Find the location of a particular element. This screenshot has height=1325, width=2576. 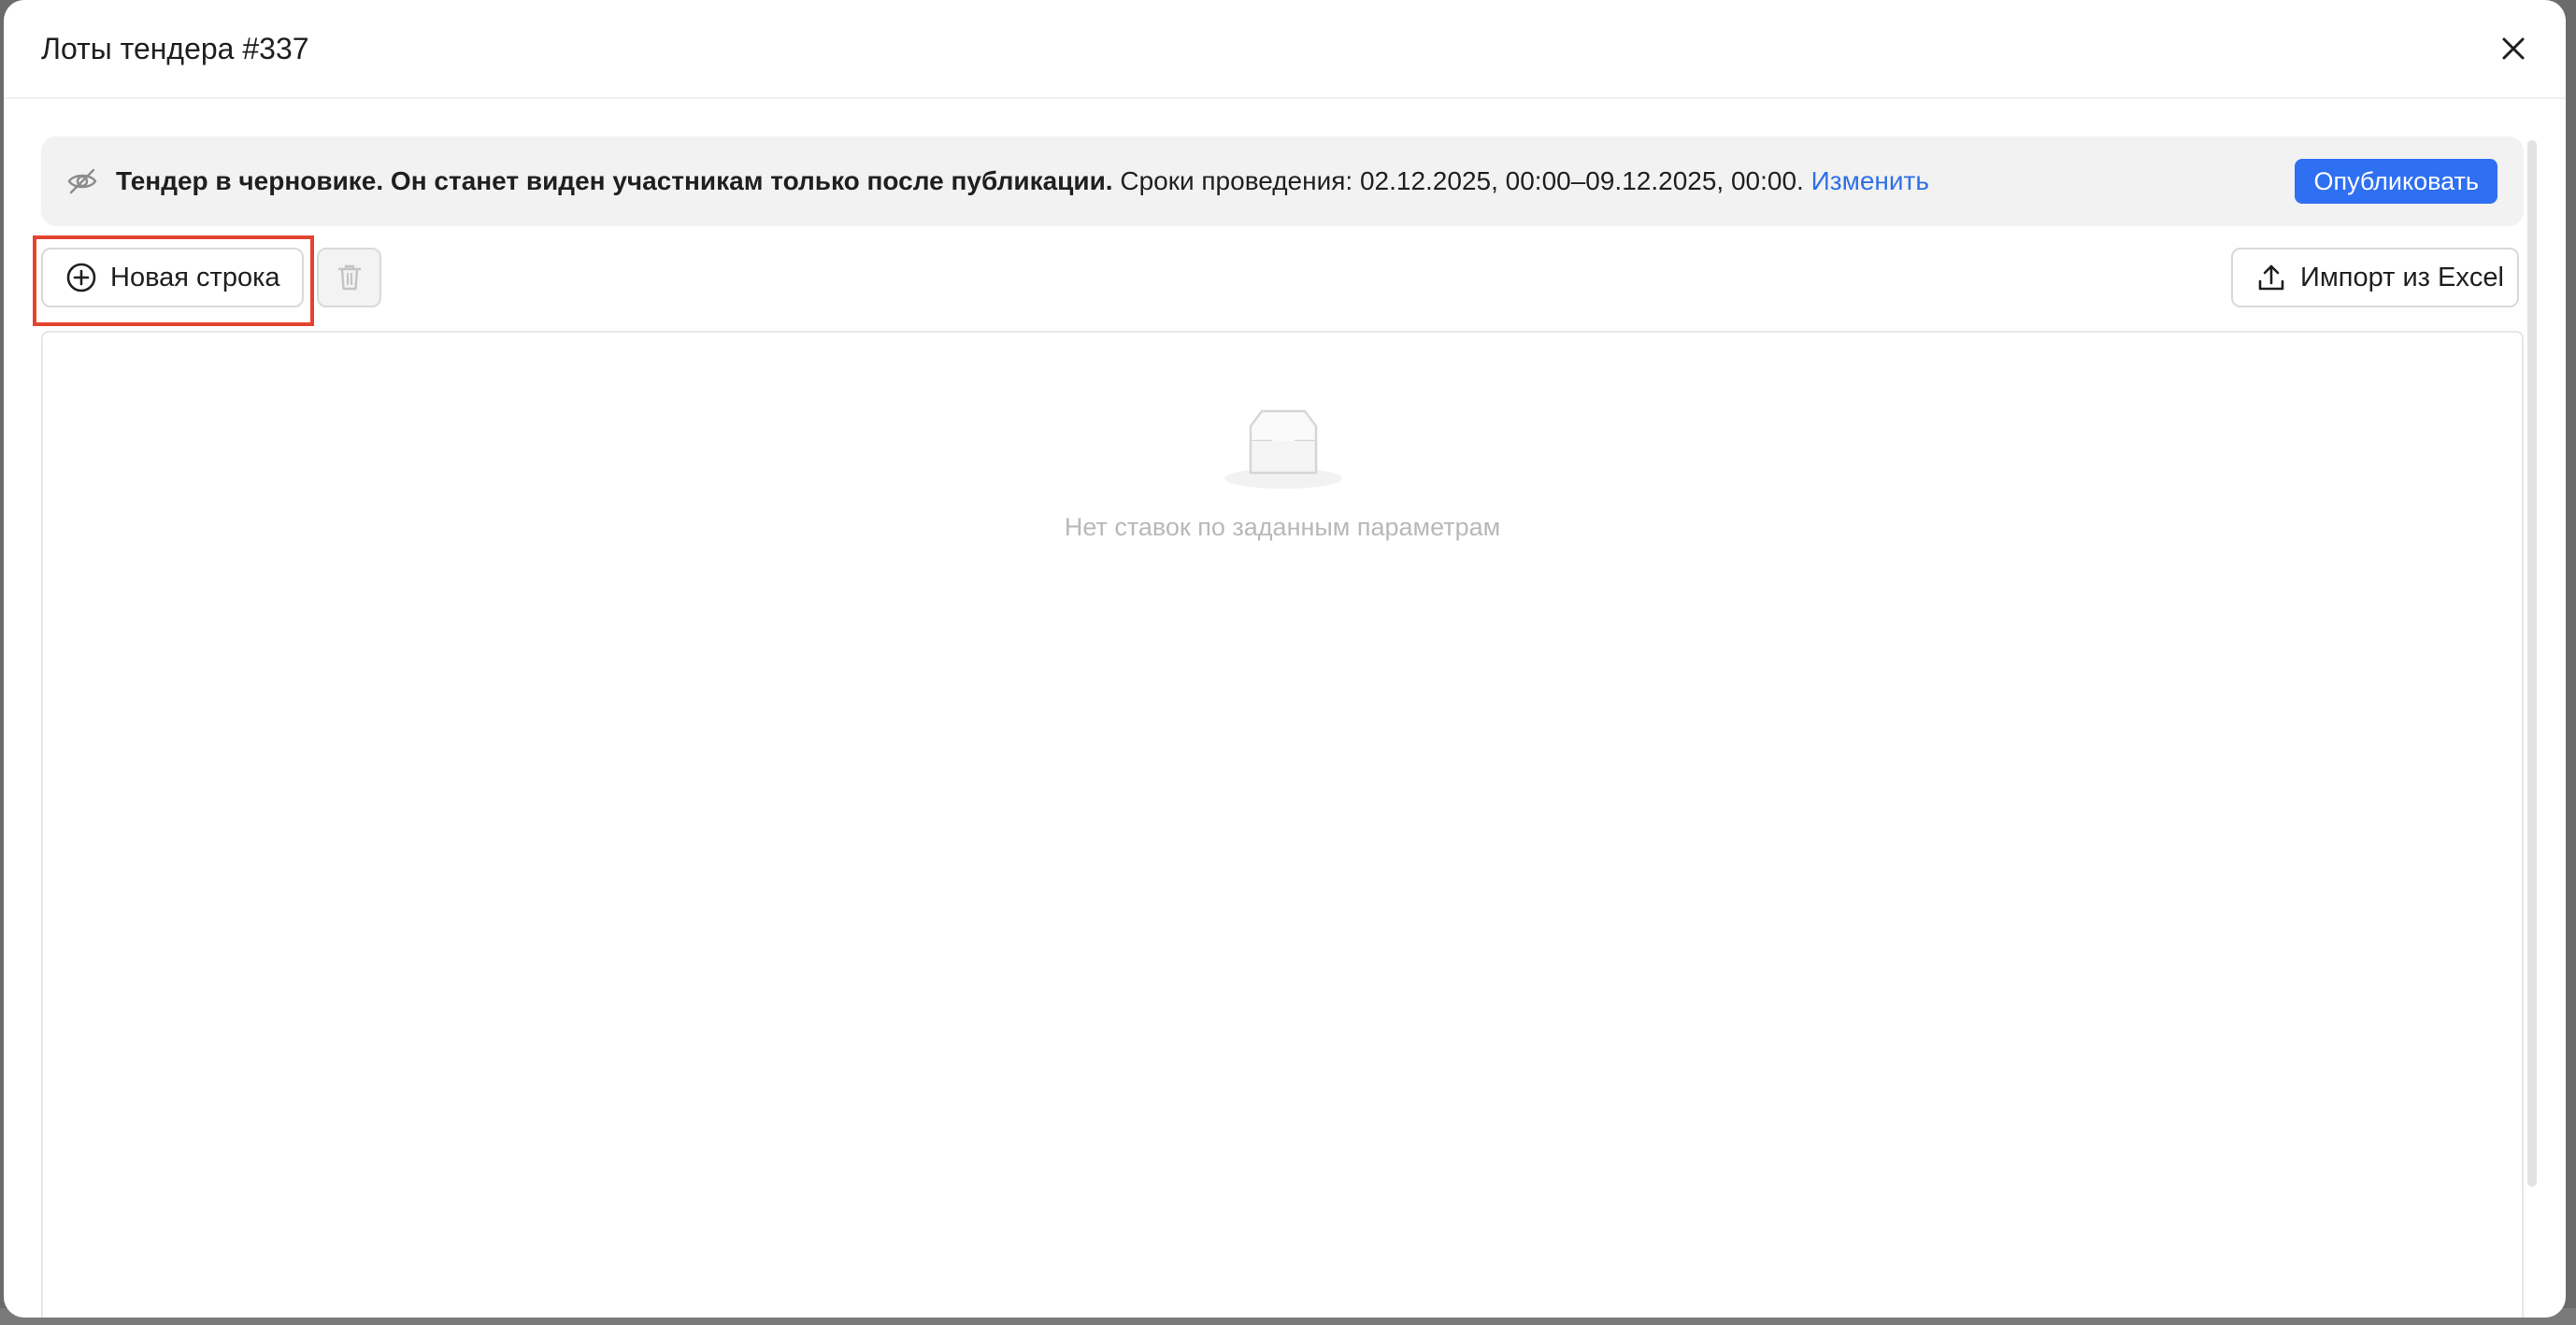

delete-row-button is located at coordinates (349, 277).